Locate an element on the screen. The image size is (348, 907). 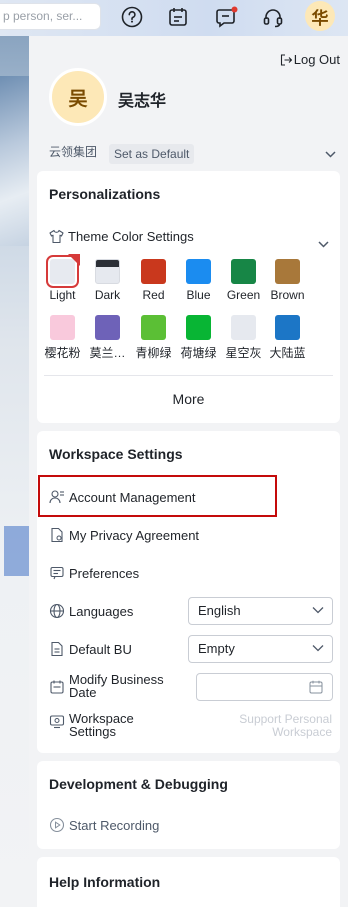
theme-swatch: Red is located at coordinates (154, 280).